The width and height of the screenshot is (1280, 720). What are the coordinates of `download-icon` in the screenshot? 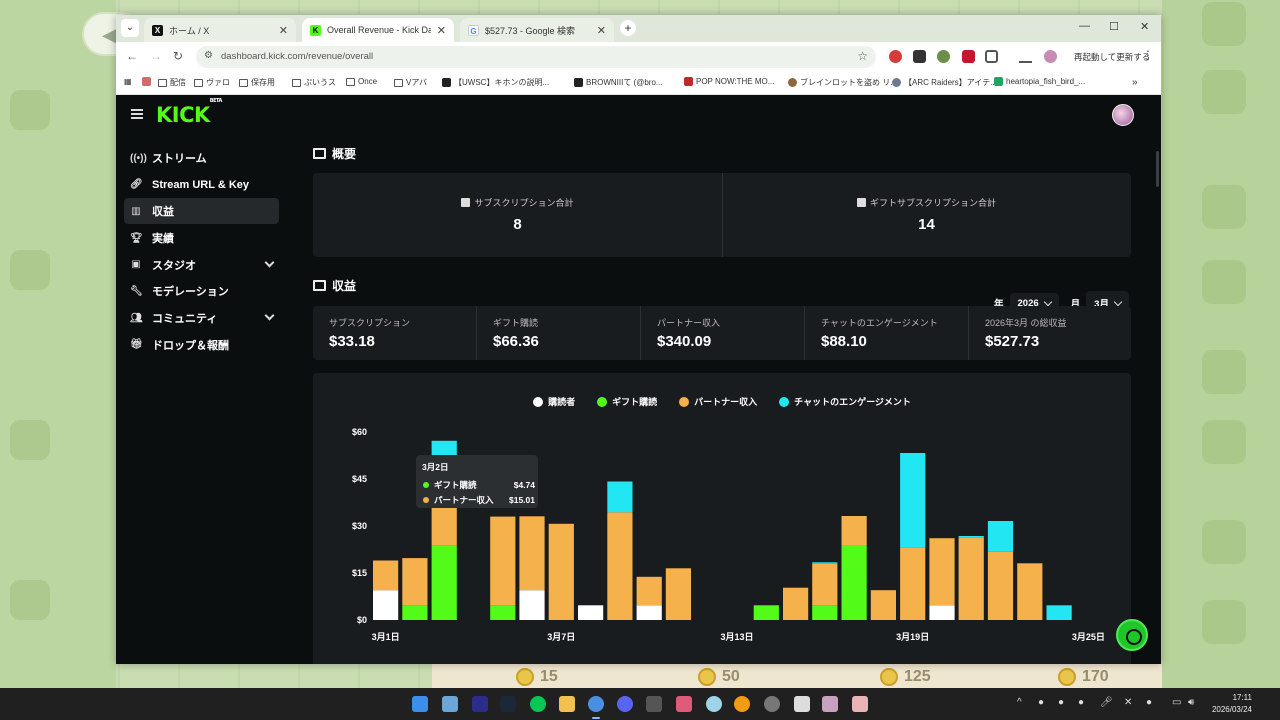 It's located at (1025, 56).